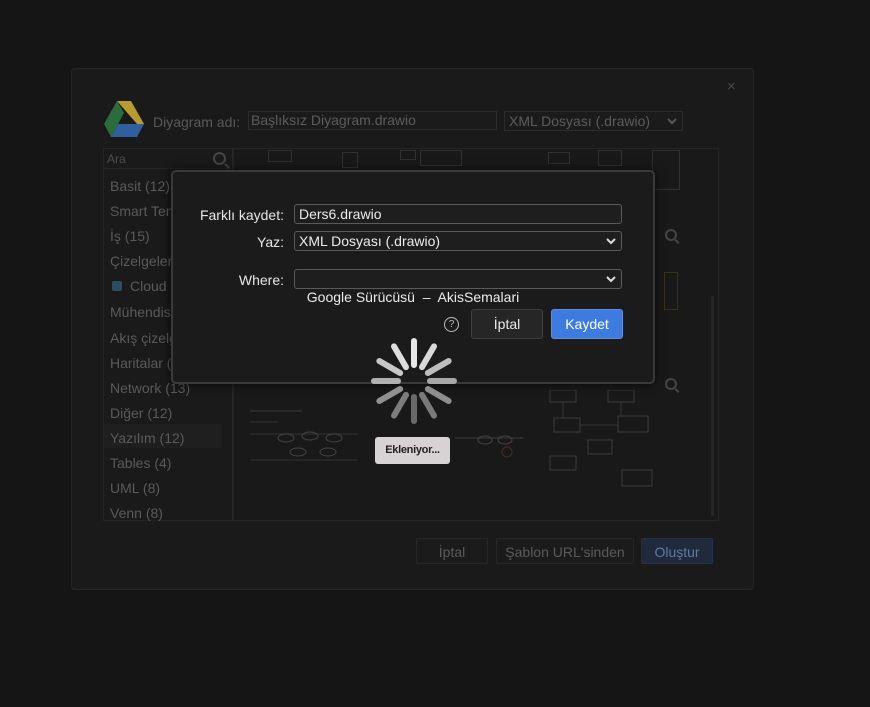 This screenshot has width=870, height=707. What do you see at coordinates (141, 261) in the screenshot?
I see `category-charts: Çizelgeler` at bounding box center [141, 261].